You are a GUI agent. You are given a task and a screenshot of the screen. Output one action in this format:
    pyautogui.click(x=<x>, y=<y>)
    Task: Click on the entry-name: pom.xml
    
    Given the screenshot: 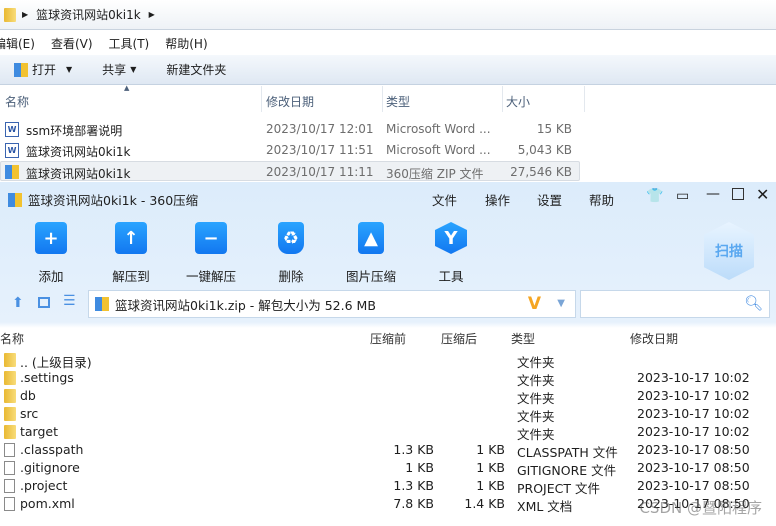 What is the action you would take?
    pyautogui.click(x=47, y=503)
    